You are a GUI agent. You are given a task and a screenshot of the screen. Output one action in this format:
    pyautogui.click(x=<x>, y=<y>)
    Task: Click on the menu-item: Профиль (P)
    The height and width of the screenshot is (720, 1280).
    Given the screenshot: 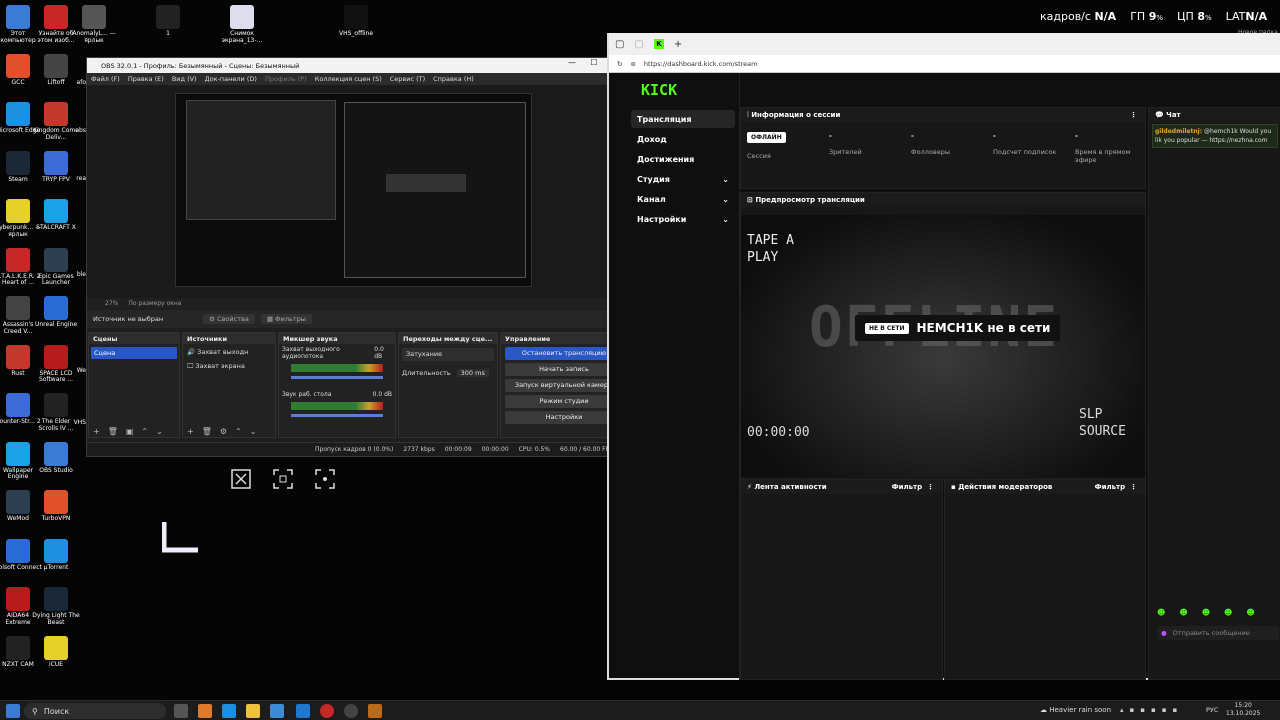 What is the action you would take?
    pyautogui.click(x=286, y=79)
    